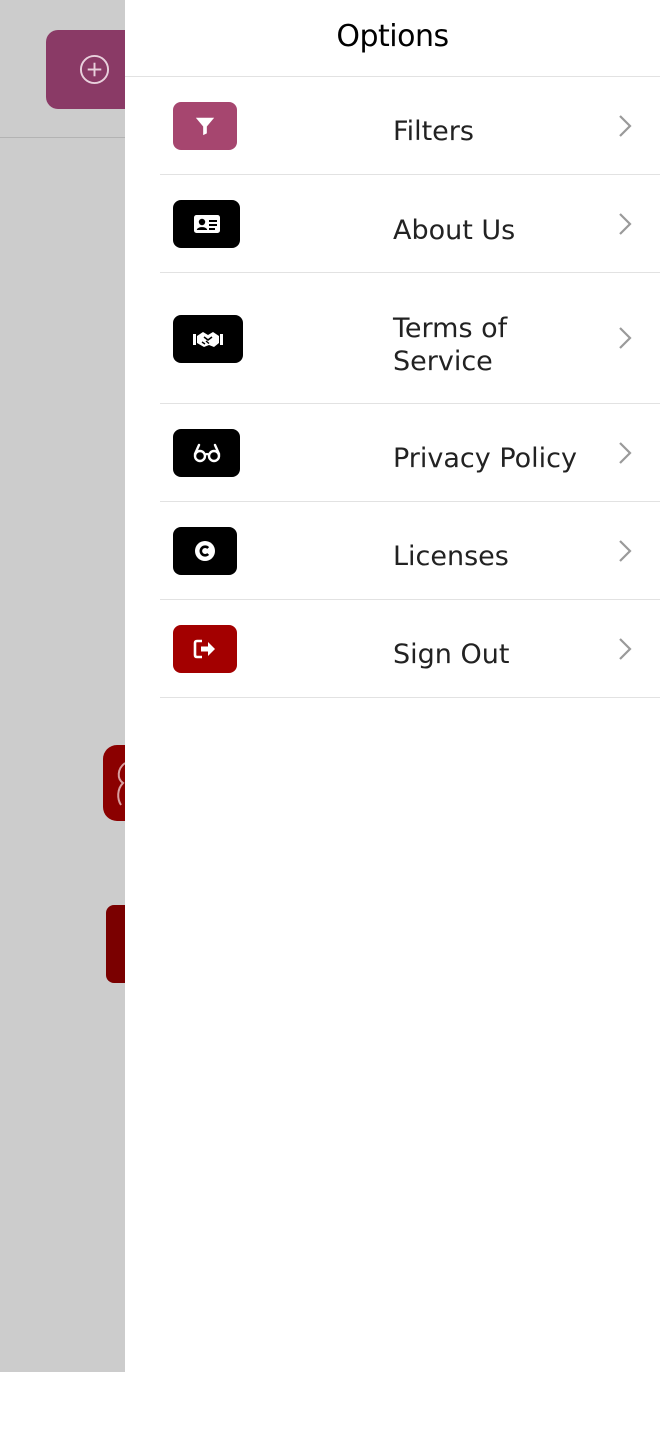 This screenshot has width=660, height=1429. Describe the element at coordinates (485, 458) in the screenshot. I see `menu-item-label: Privacy Policy` at that location.